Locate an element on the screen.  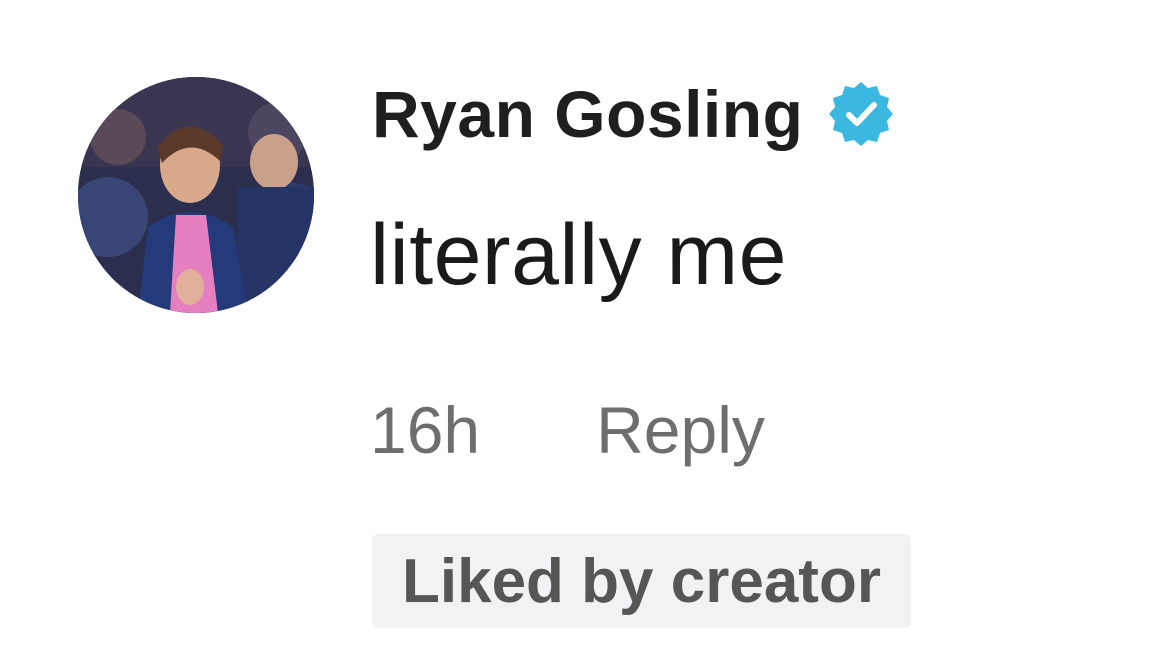
username: Ryan Gosling is located at coordinates (587, 114).